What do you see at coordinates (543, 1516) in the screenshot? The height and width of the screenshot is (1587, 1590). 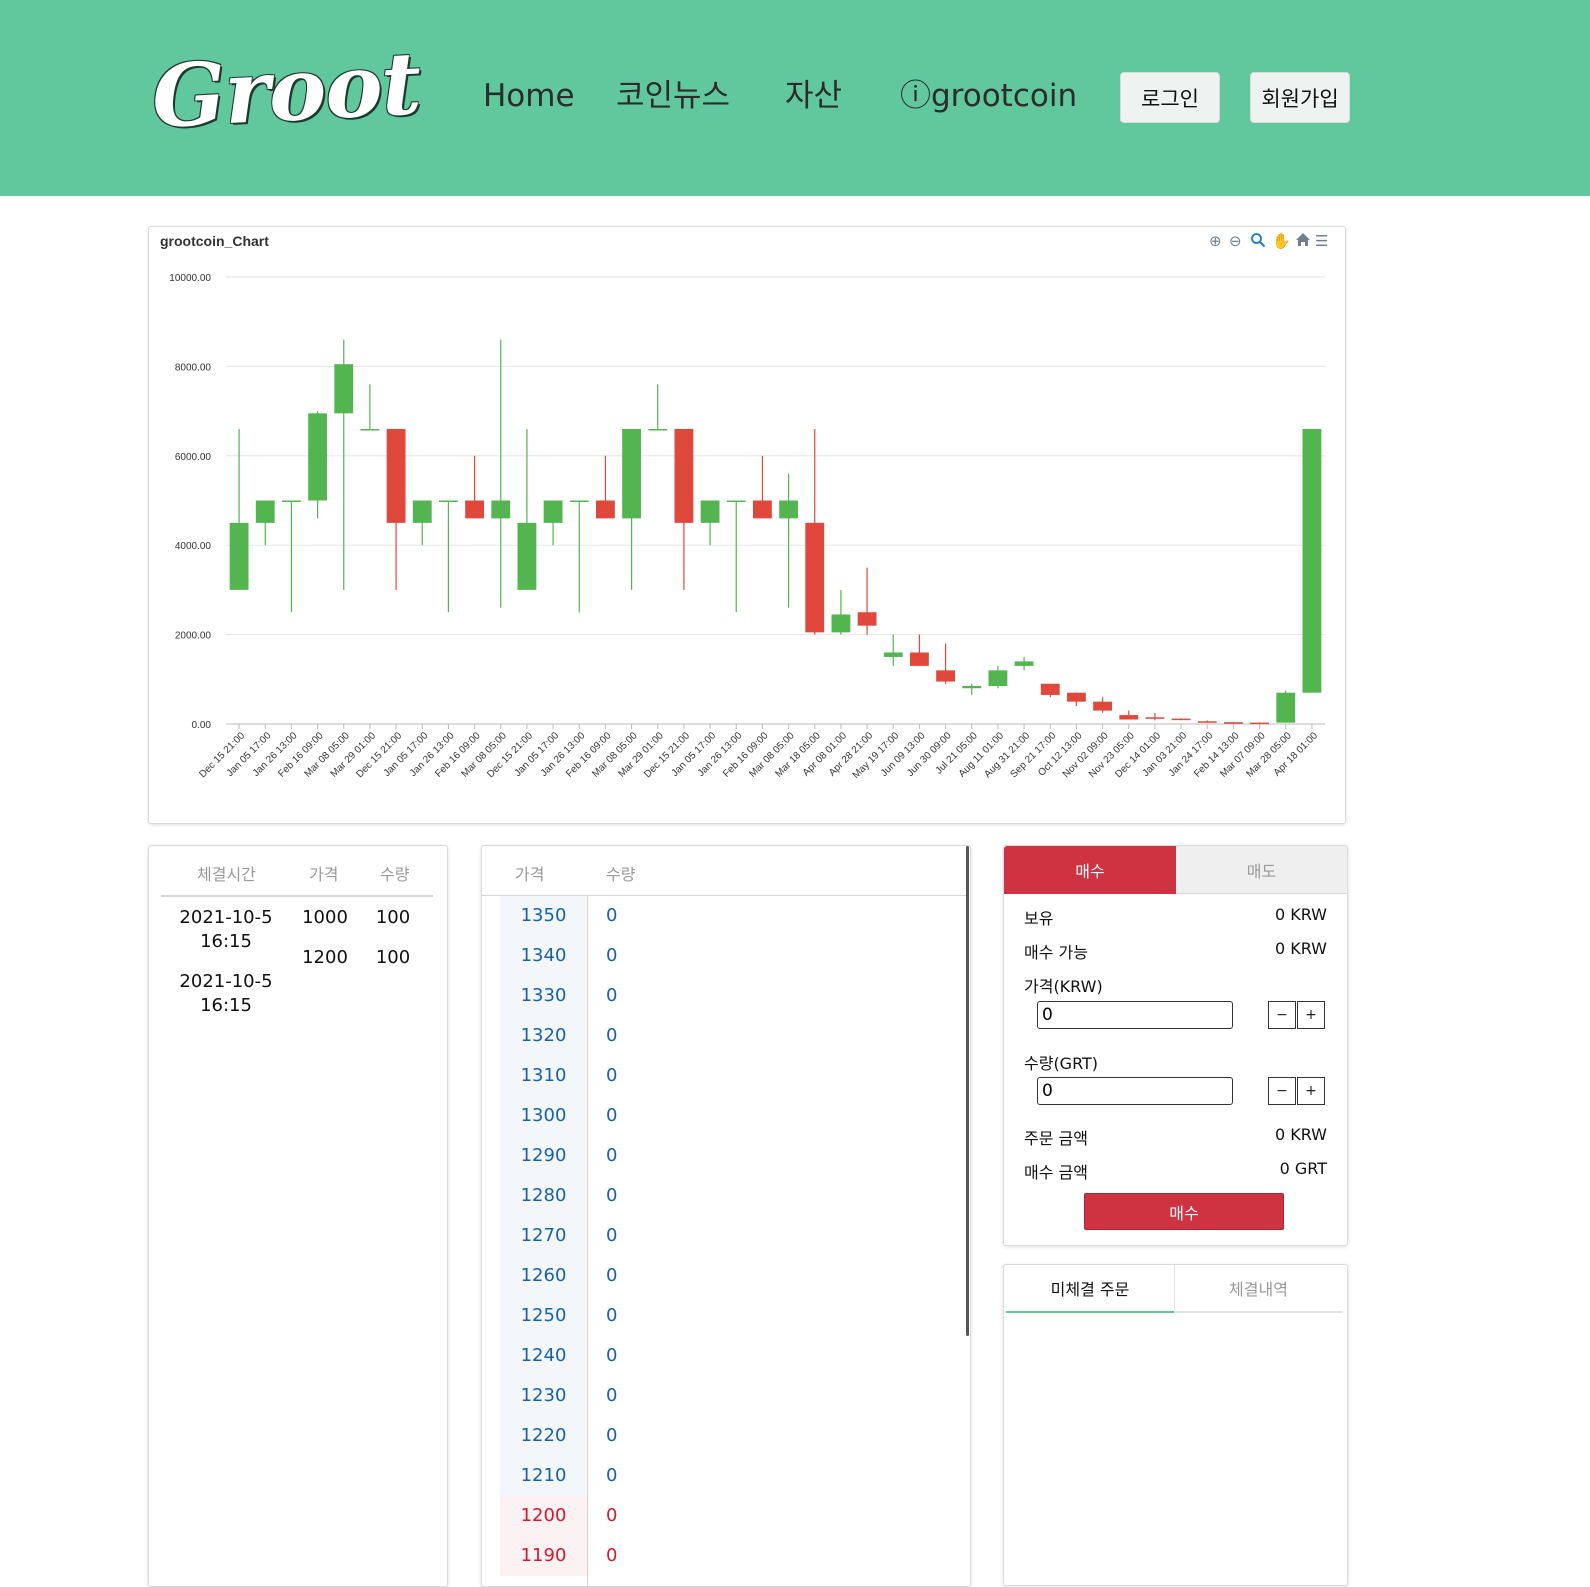 I see `bid-price: 1200` at bounding box center [543, 1516].